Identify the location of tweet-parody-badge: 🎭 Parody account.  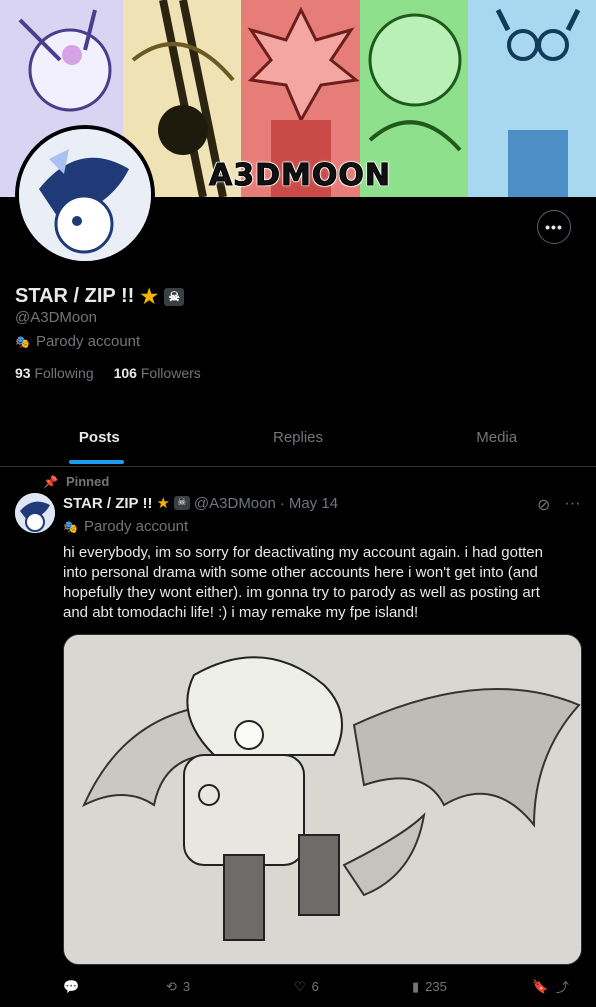
(125, 526).